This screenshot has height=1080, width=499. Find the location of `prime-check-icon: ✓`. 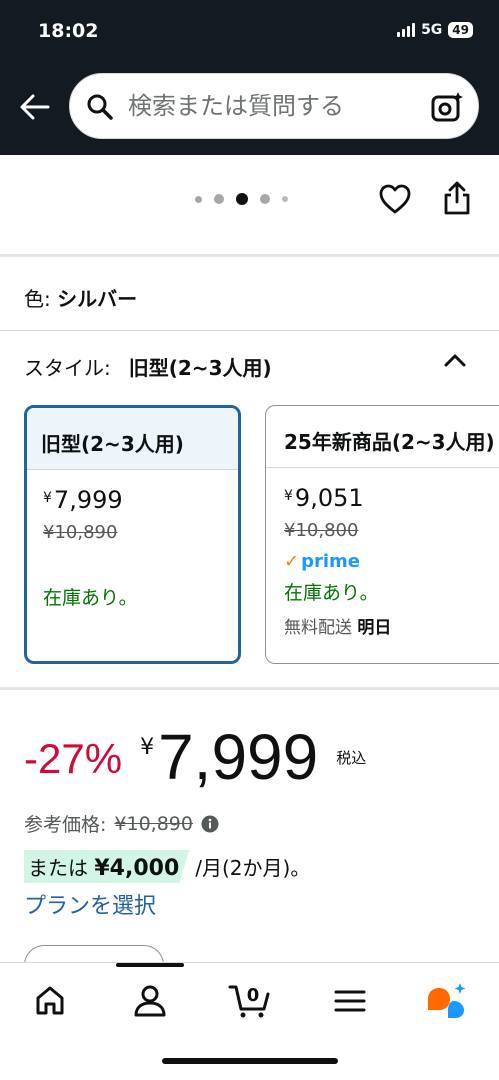

prime-check-icon: ✓ is located at coordinates (292, 561).